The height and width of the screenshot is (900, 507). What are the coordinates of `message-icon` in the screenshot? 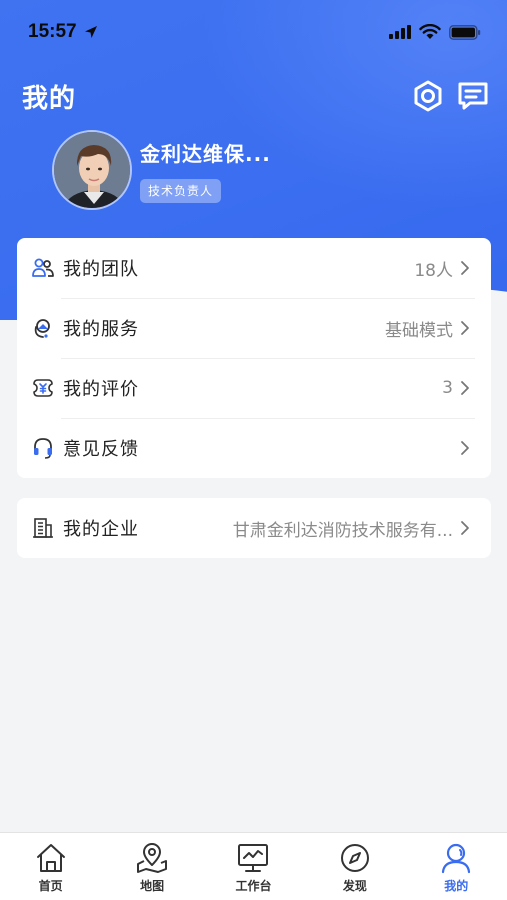 It's located at (473, 96).